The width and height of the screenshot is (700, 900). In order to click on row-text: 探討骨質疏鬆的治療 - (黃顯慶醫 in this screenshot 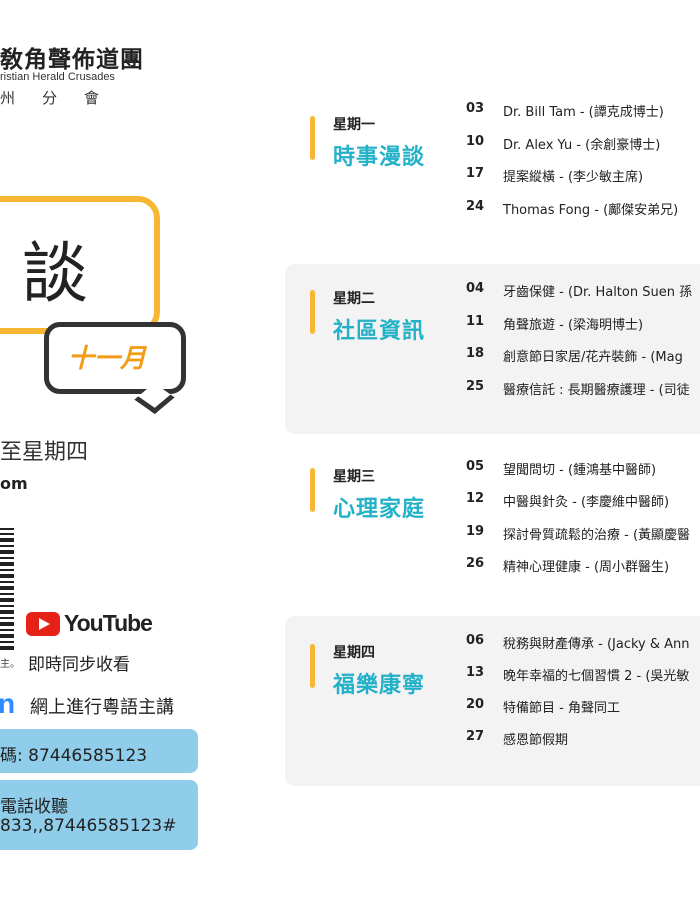, I will do `click(597, 535)`.